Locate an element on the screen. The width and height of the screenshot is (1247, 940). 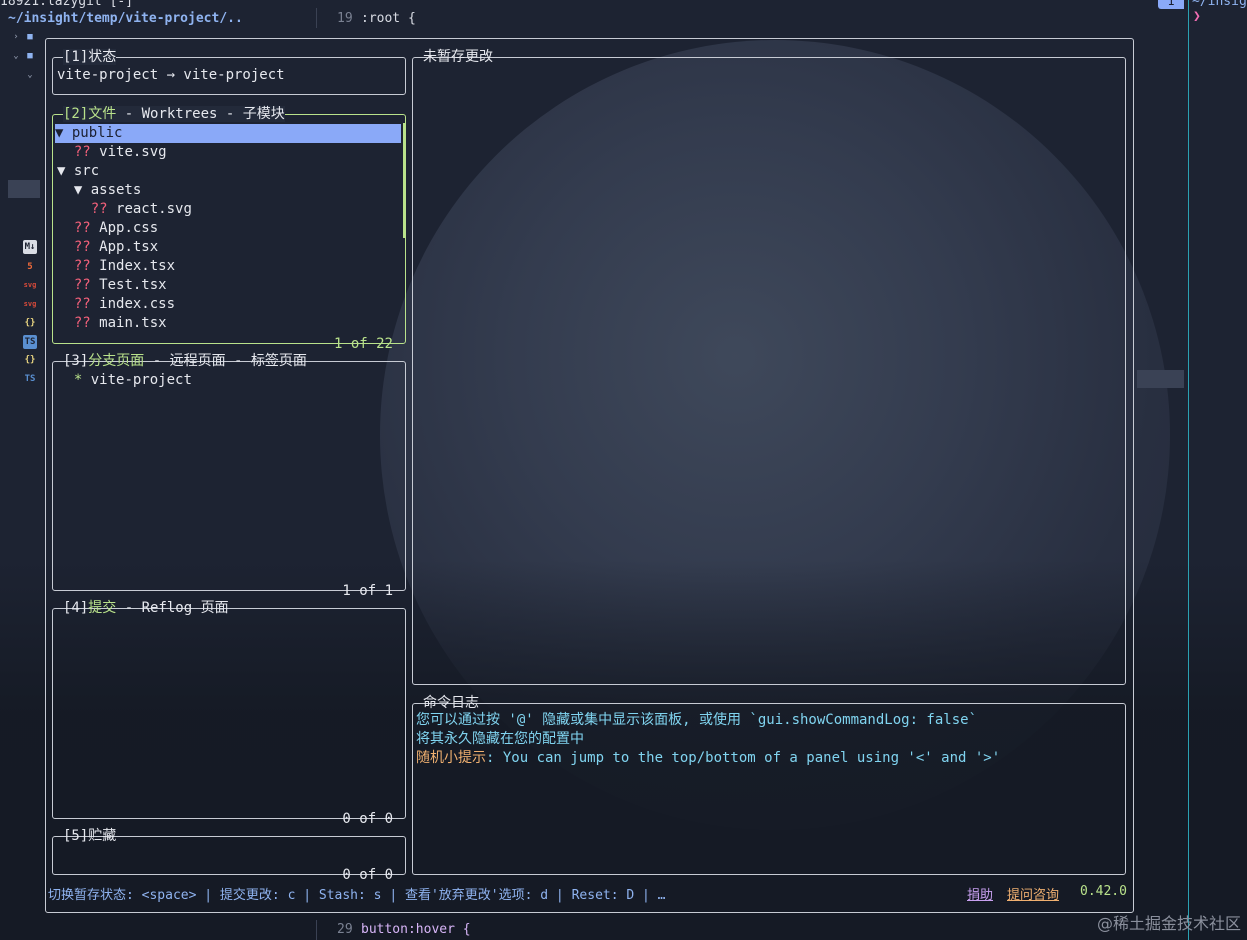
files-panel-title: [2]文件 - Worktrees - 子模块 is located at coordinates (174, 114).